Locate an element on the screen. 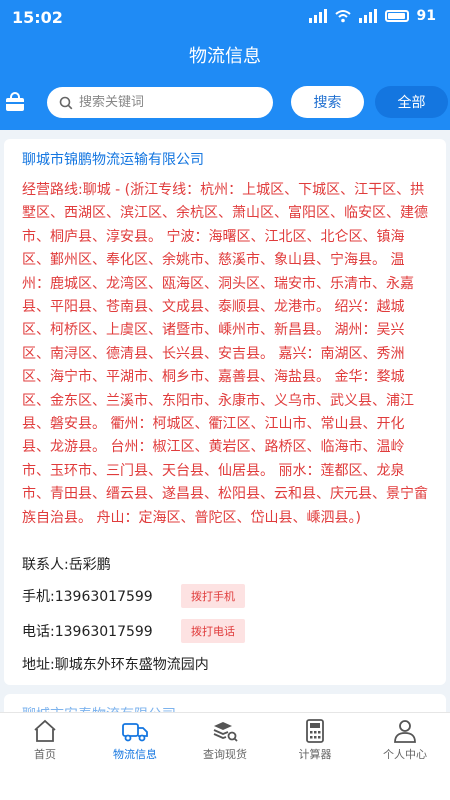 This screenshot has width=450, height=800. company-name: 聊城市锦鹏物流运输有限公司 is located at coordinates (113, 159).